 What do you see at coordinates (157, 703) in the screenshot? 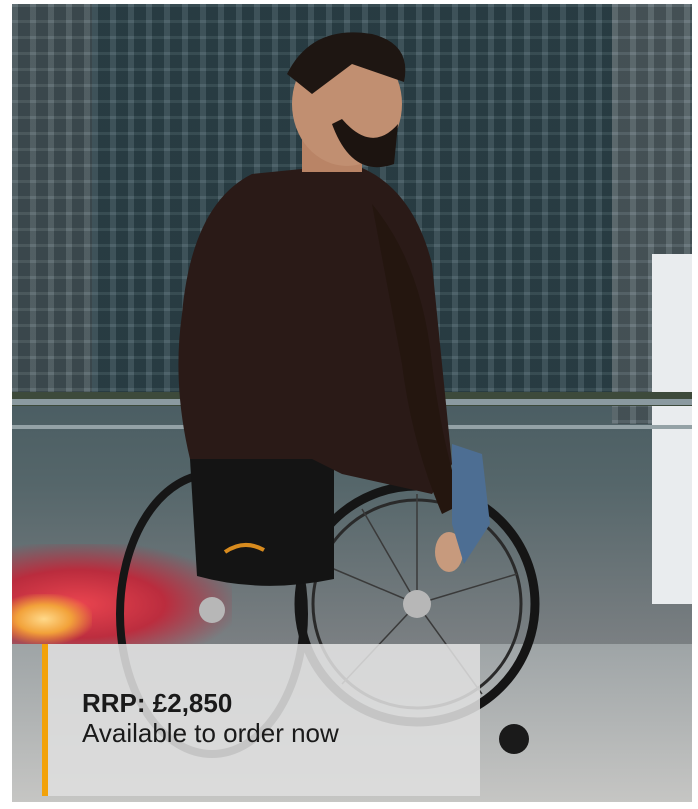
I see `price-text: RRP: £2,850` at bounding box center [157, 703].